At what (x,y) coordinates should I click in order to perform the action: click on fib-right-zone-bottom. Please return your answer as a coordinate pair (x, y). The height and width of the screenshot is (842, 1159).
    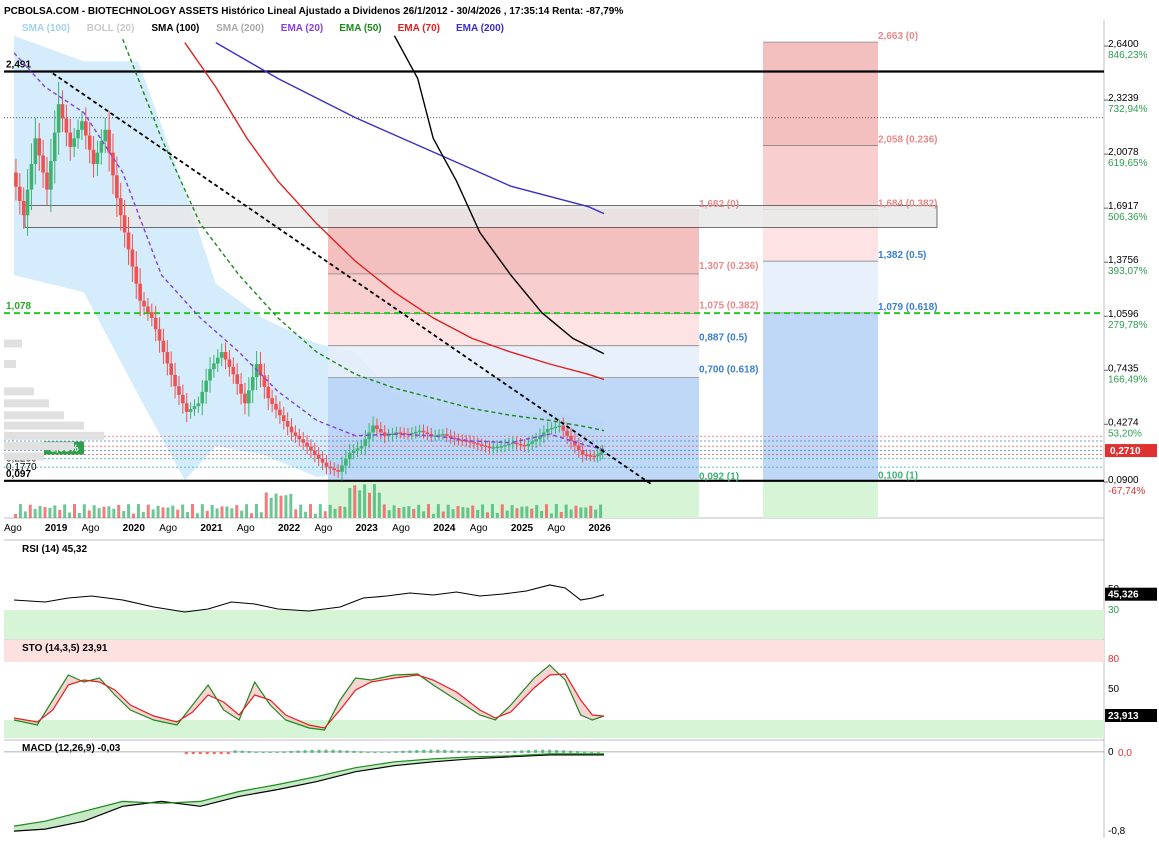
    Looking at the image, I should click on (820, 499).